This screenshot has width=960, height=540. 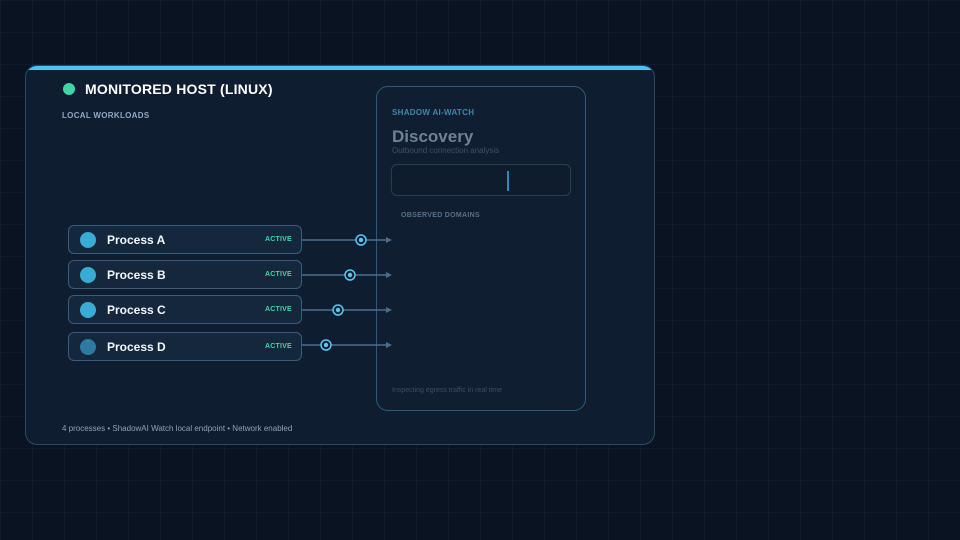 I want to click on flow-a, so click(x=347, y=240).